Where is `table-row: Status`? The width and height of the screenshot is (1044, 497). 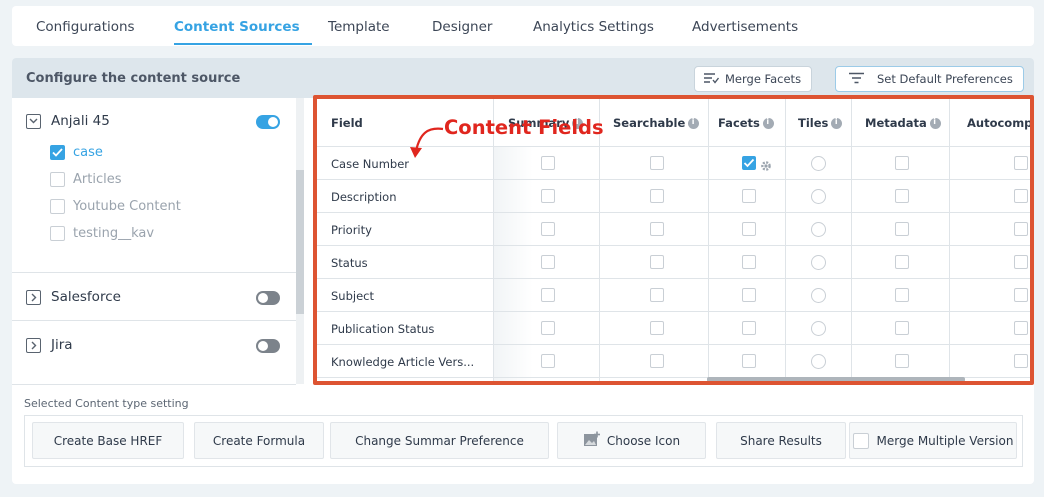
table-row: Status is located at coordinates (673, 262).